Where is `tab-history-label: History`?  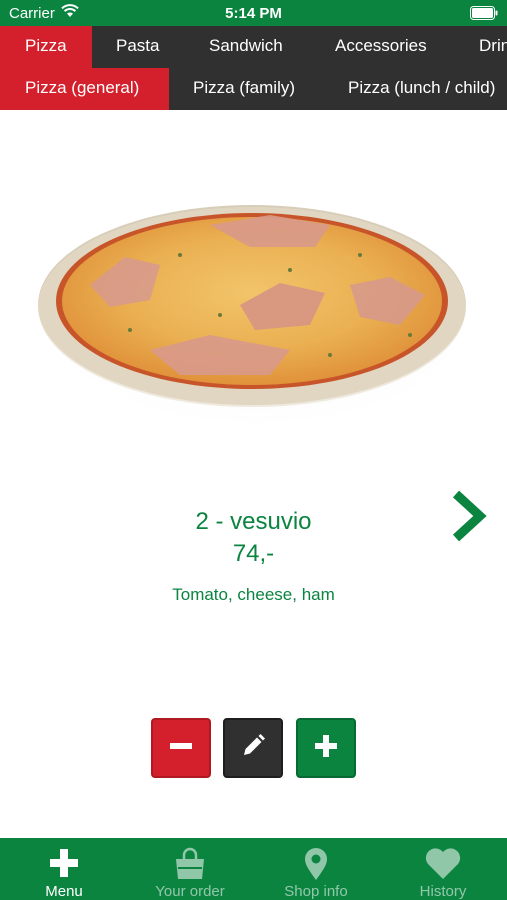
tab-history-label: History is located at coordinates (443, 891).